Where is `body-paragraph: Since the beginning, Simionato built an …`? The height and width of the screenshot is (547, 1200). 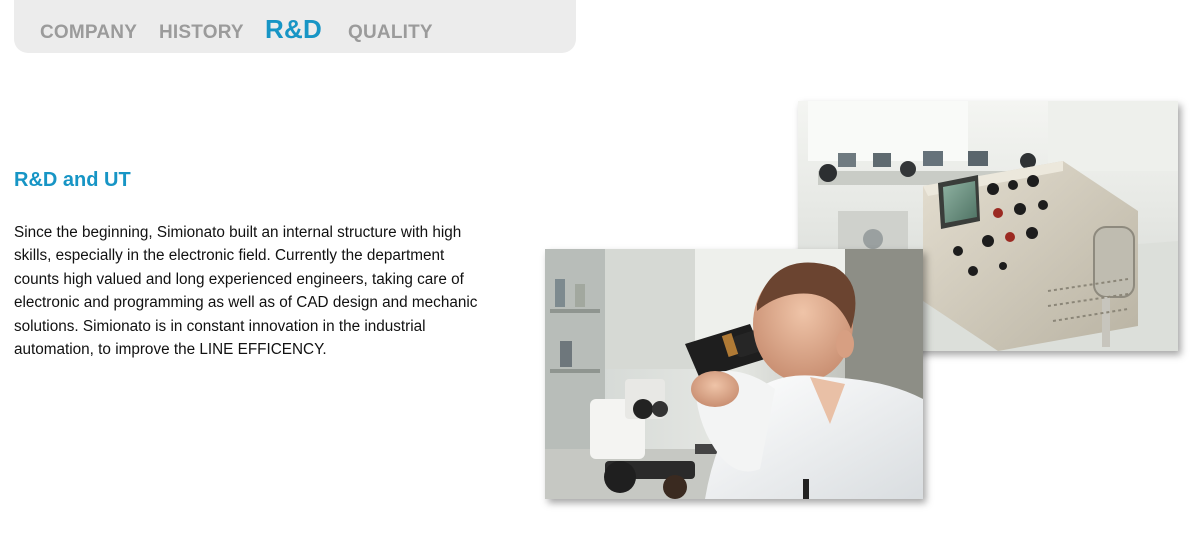
body-paragraph: Since the beginning, Simionato built an … is located at coordinates (264, 291).